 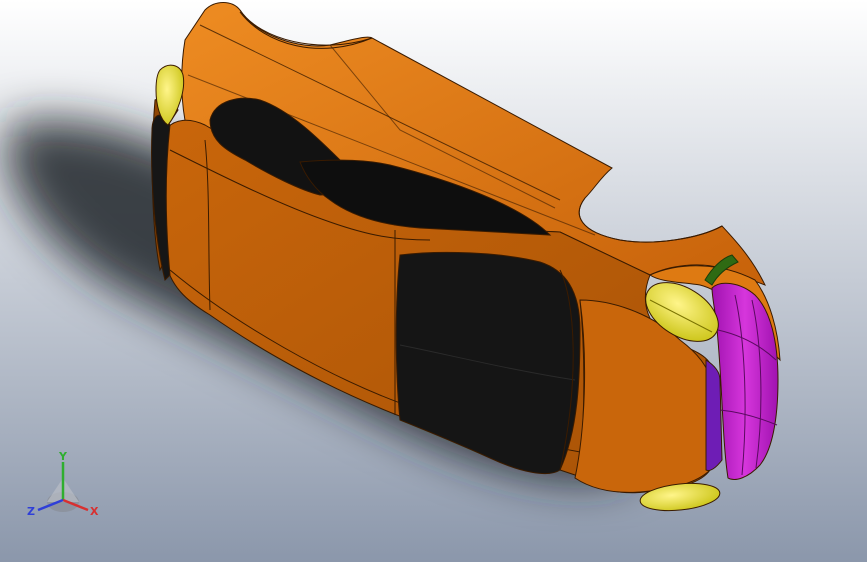 I want to click on x-axis-label: X, so click(x=94, y=511).